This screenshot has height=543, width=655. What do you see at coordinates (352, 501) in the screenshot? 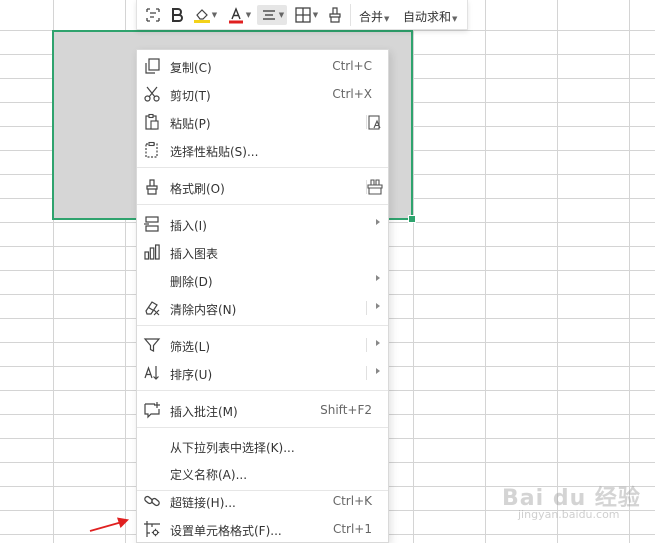
I see `menu-item-shortcut: Ctrl+K` at bounding box center [352, 501].